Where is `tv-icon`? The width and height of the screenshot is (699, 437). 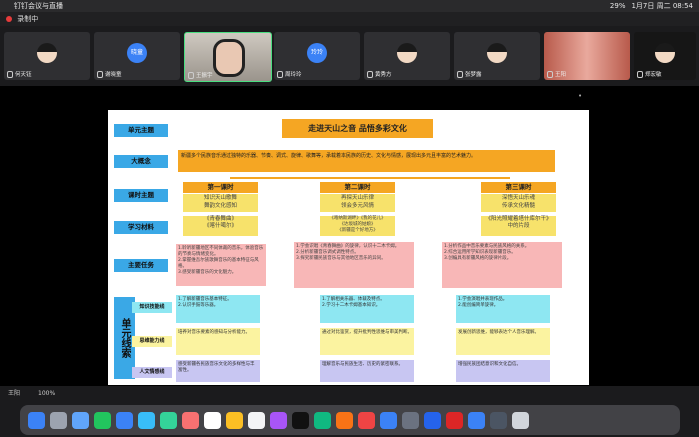 tv-icon is located at coordinates (300, 420).